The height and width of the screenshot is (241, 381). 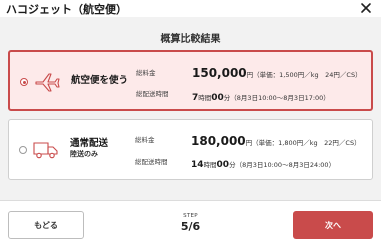 I want to click on next-button: 次へ, so click(x=333, y=225).